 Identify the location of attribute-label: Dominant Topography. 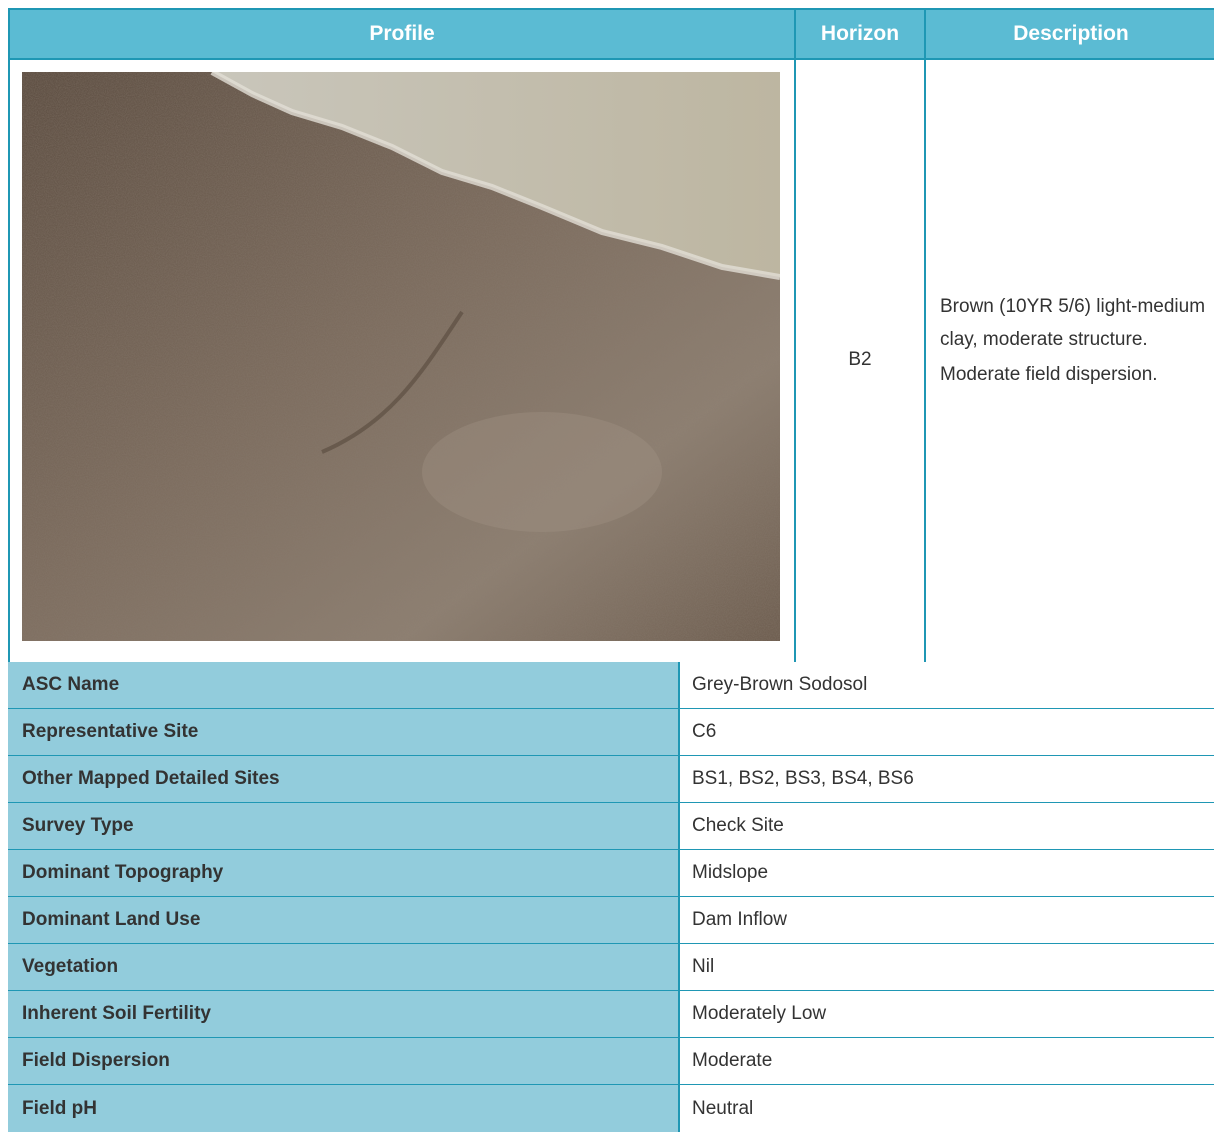
(344, 873).